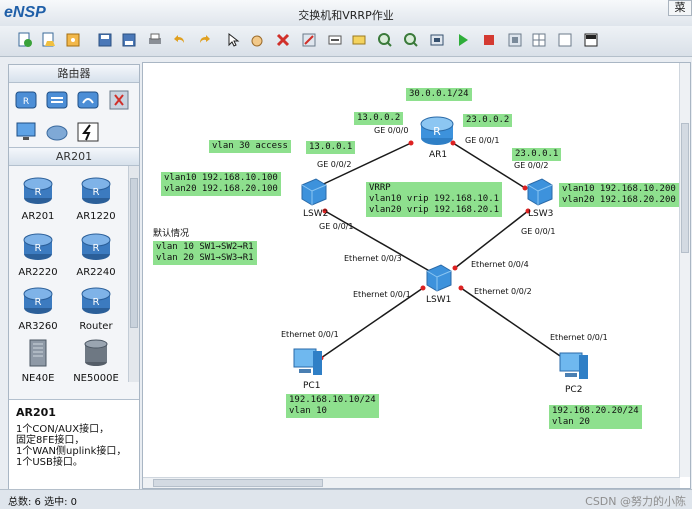 This screenshot has width=692, height=509. What do you see at coordinates (379, 118) in the screenshot?
I see `note-ar1-ip-left: 13.0.0.2` at bounding box center [379, 118].